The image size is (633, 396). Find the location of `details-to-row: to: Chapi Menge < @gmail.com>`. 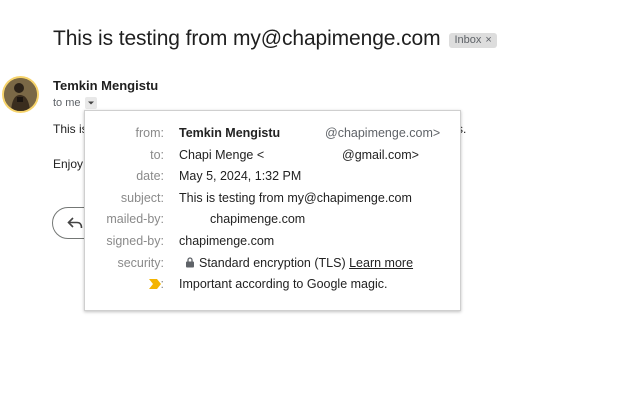

details-to-row: to: Chapi Menge < @gmail.com> is located at coordinates (272, 155).